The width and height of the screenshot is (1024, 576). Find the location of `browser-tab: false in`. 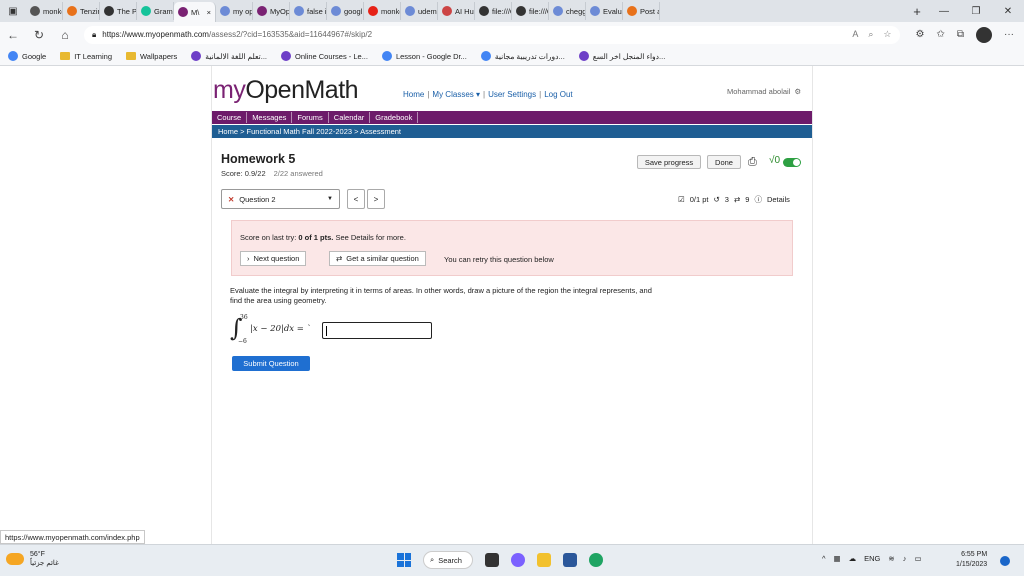

browser-tab: false in is located at coordinates (308, 11).